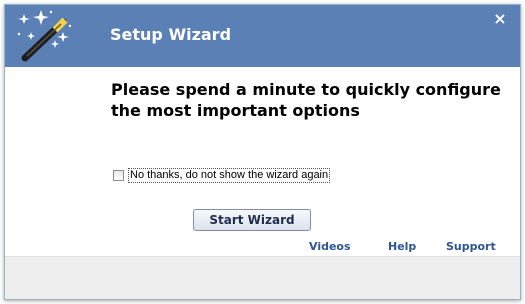 Image resolution: width=525 pixels, height=304 pixels. What do you see at coordinates (262, 277) in the screenshot?
I see `dialog-footer` at bounding box center [262, 277].